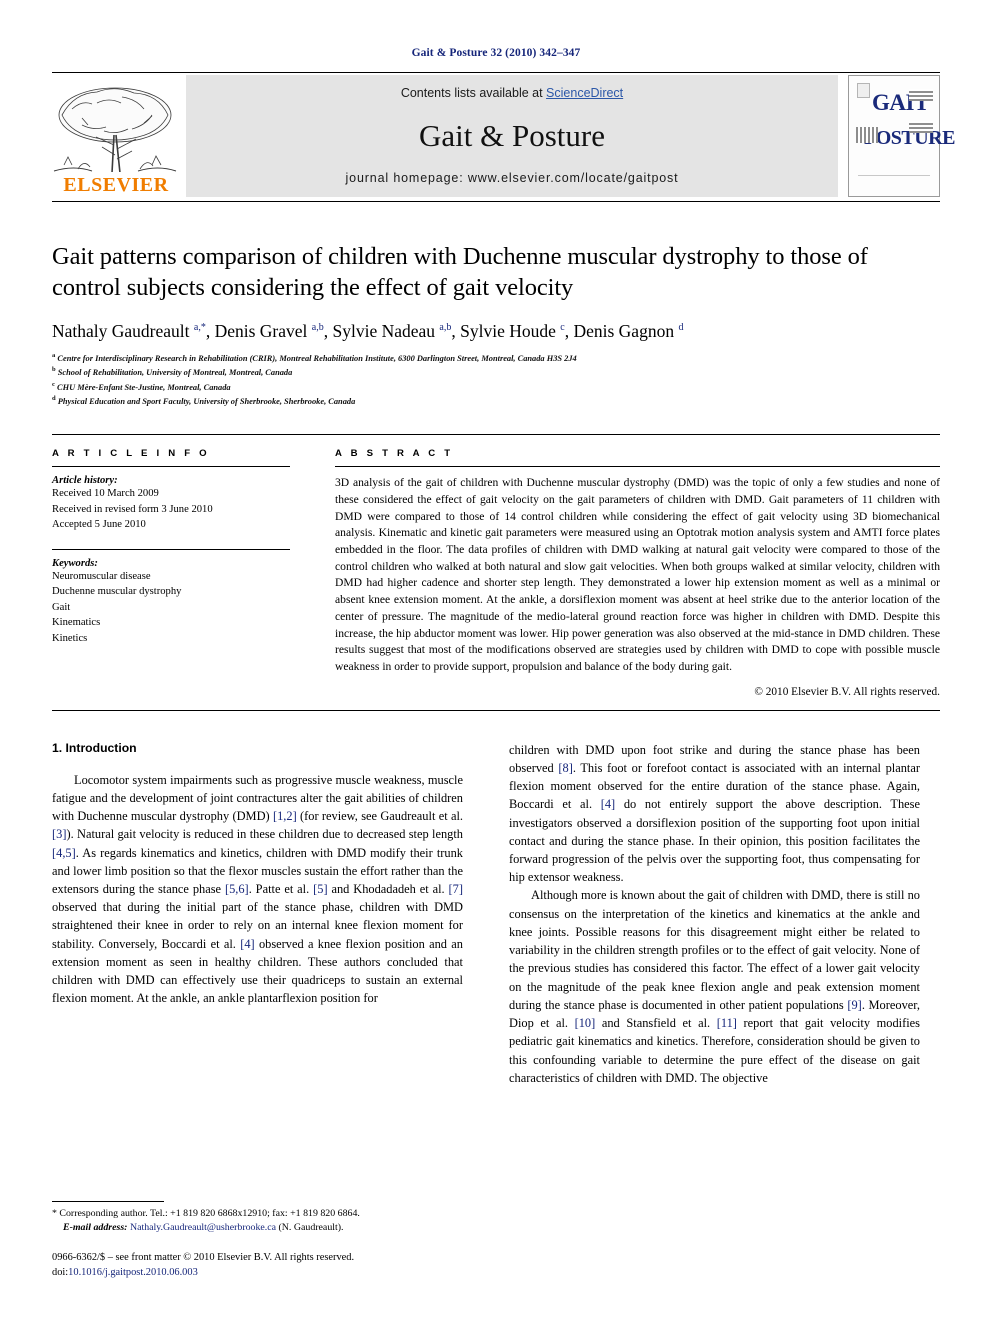  I want to click on keyword-item: Kinetics, so click(70, 638).